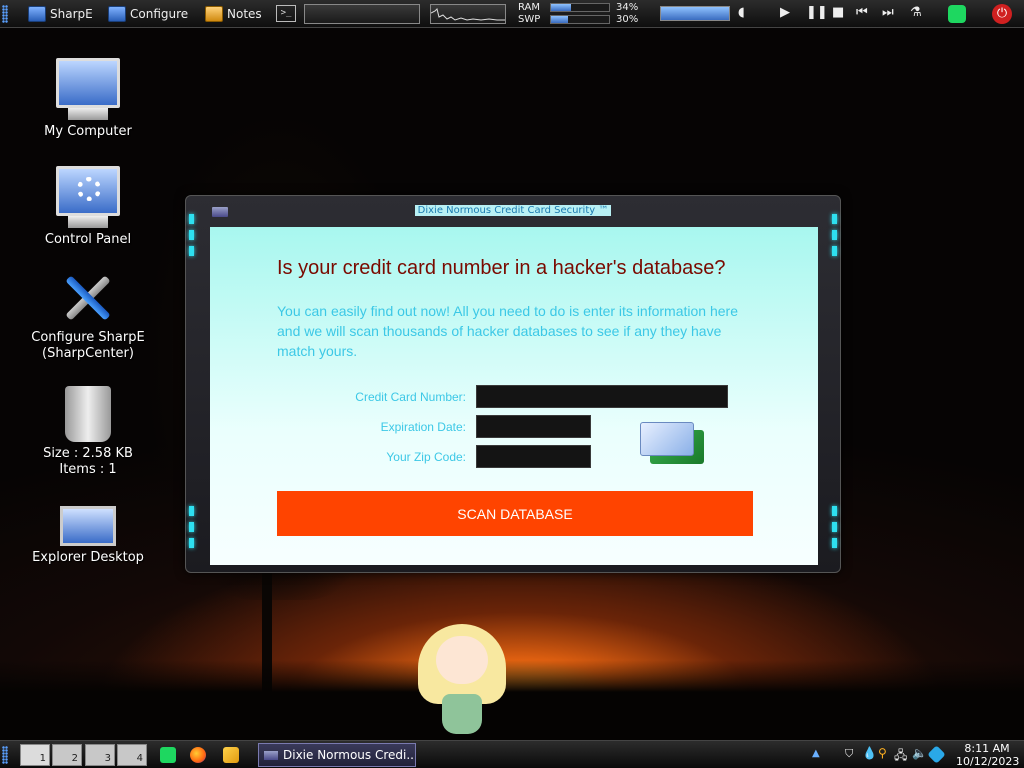  What do you see at coordinates (667, 439) in the screenshot?
I see `blue-card-shape` at bounding box center [667, 439].